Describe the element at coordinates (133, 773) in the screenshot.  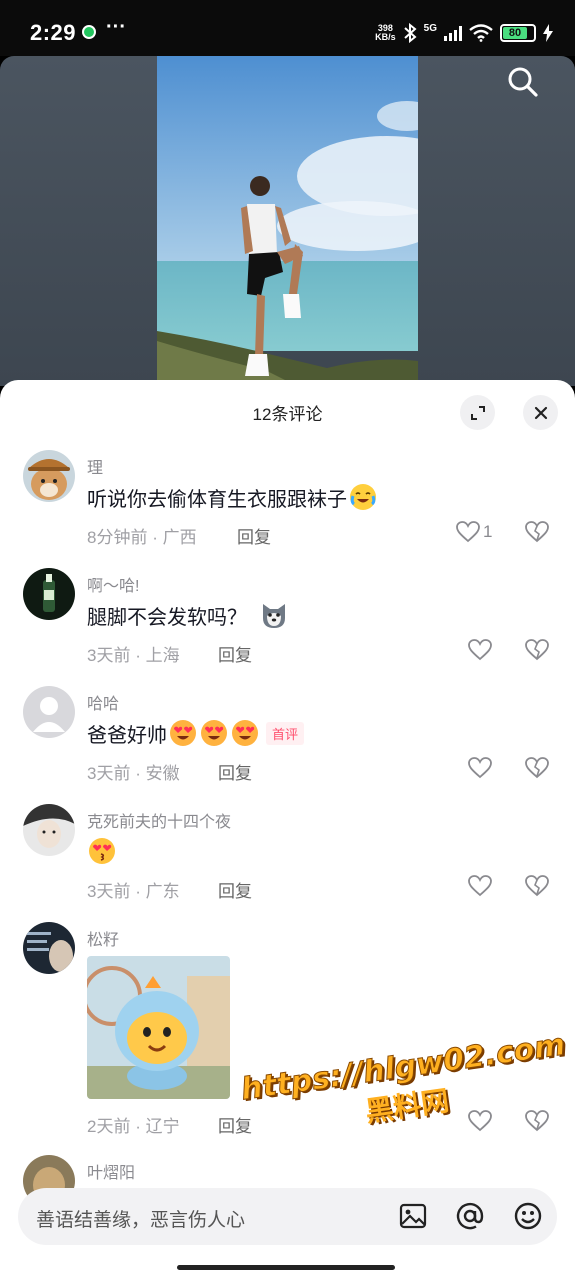
I see `comment-meta: 3天前 · 安徽` at that location.